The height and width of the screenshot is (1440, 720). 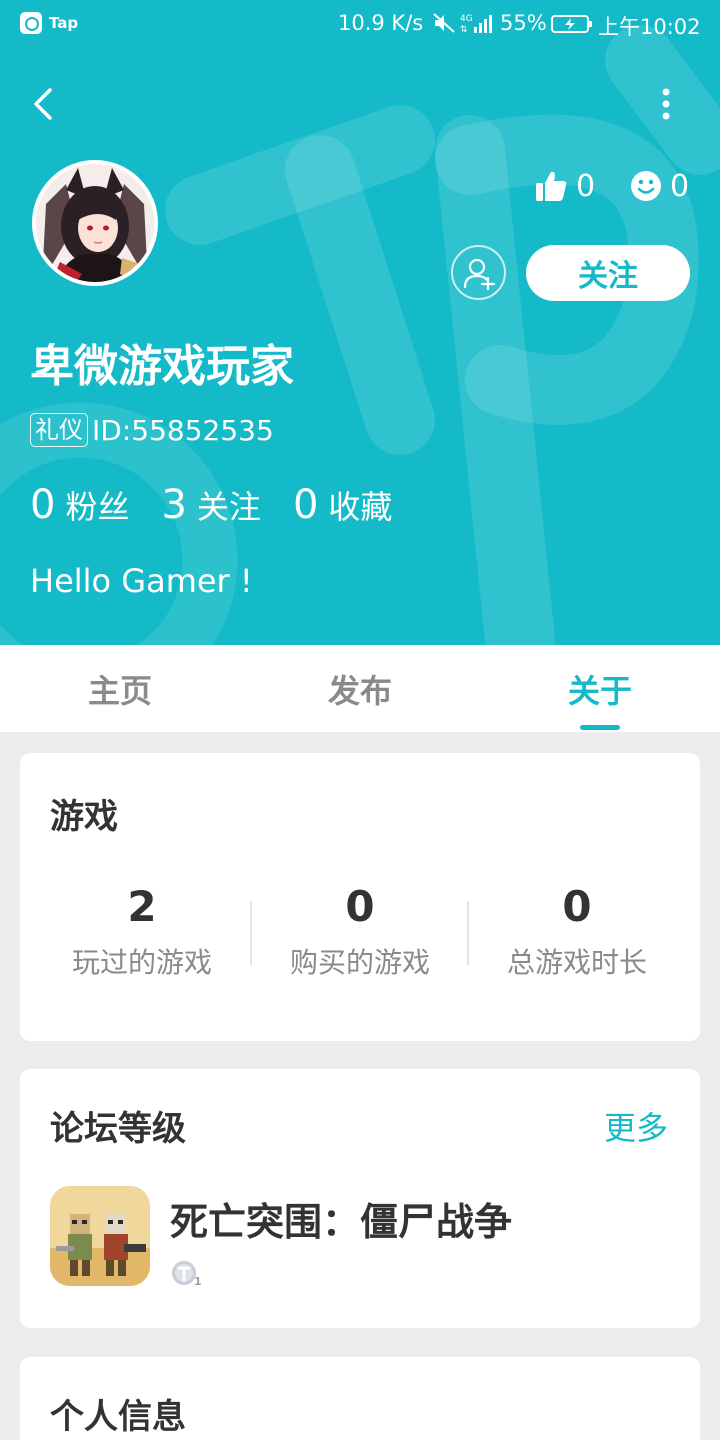 What do you see at coordinates (359, 962) in the screenshot?
I see `purchased-games-label: 购买的游戏` at bounding box center [359, 962].